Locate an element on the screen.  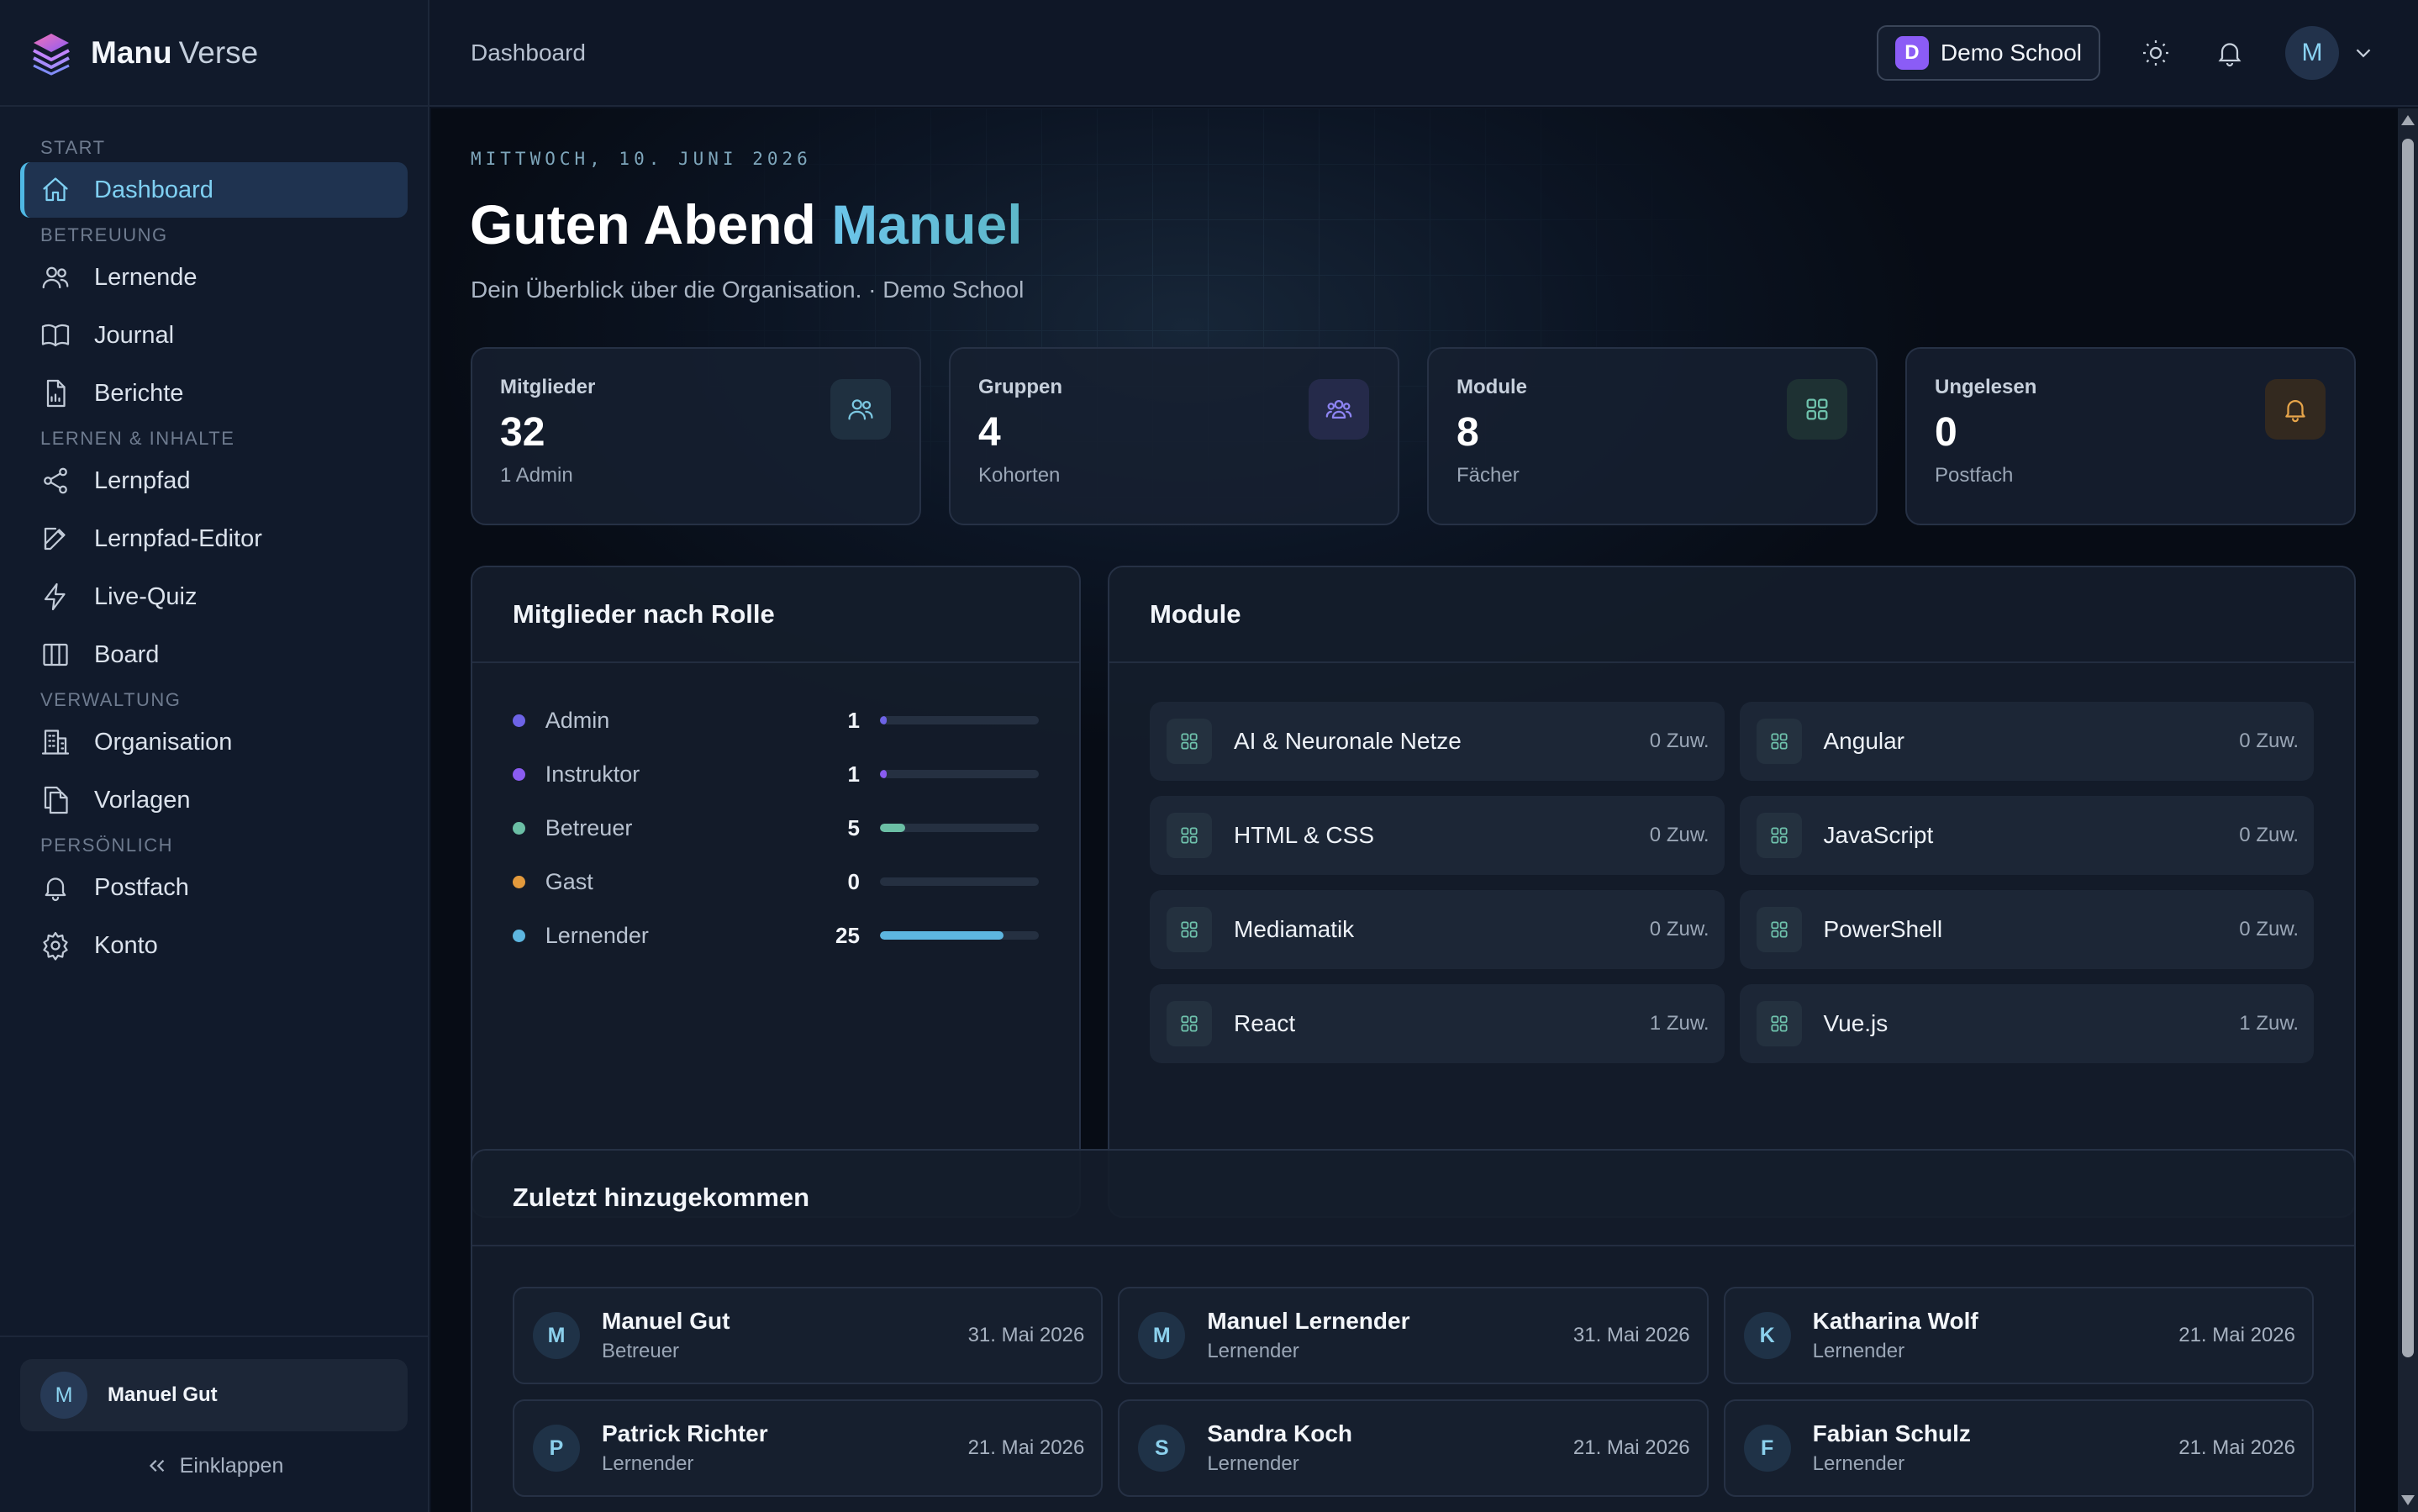
module-item: React 1 Zuw. is located at coordinates (1438, 1024).